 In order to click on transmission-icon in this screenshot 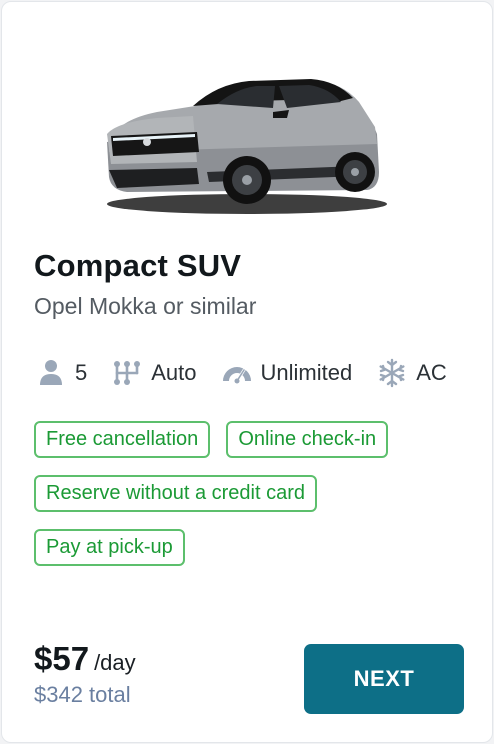, I will do `click(127, 373)`.